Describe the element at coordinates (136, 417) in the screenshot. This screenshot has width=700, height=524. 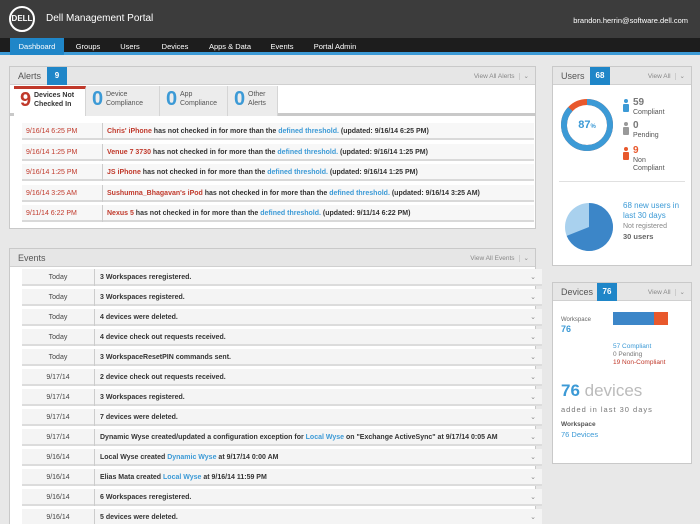
I see `event-message: 7 devices were deleted.` at that location.